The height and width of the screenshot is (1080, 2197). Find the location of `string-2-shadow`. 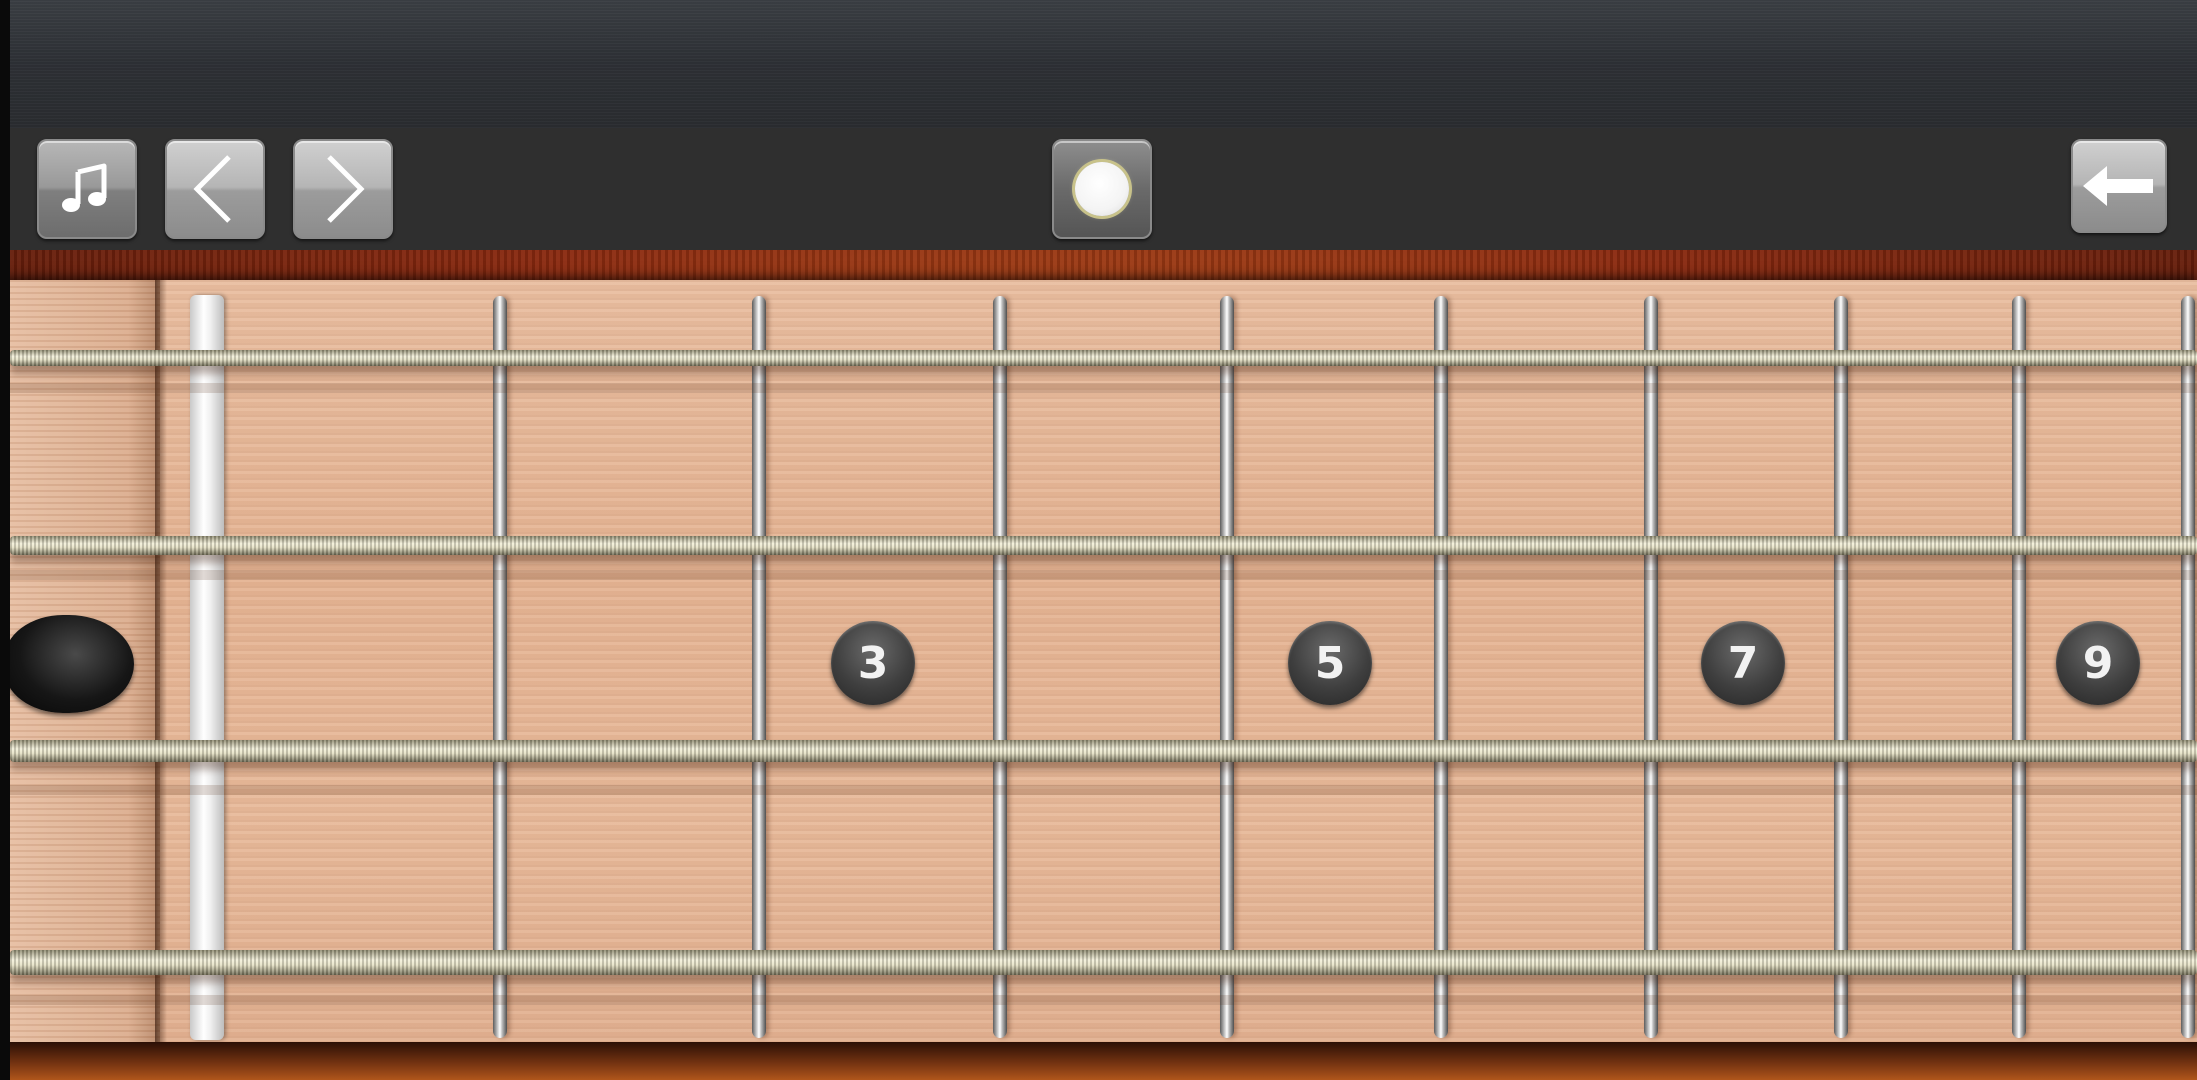

string-2-shadow is located at coordinates (1103, 575).